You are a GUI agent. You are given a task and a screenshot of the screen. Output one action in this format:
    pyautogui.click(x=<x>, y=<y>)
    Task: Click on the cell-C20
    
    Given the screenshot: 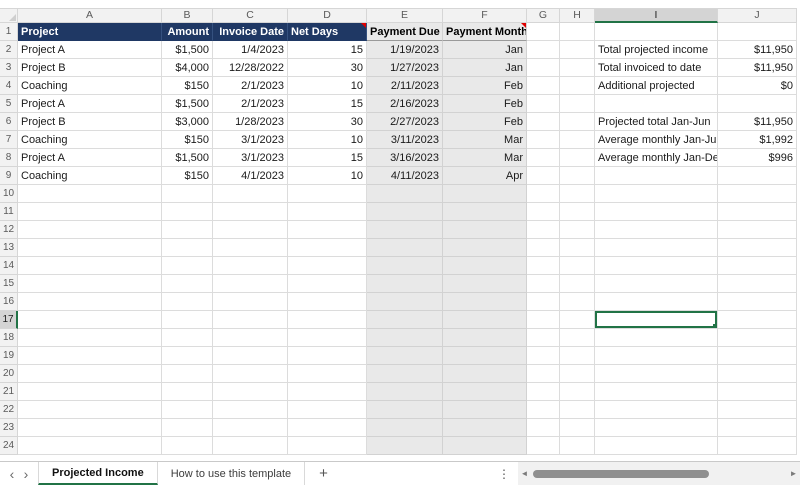 What is the action you would take?
    pyautogui.click(x=250, y=374)
    